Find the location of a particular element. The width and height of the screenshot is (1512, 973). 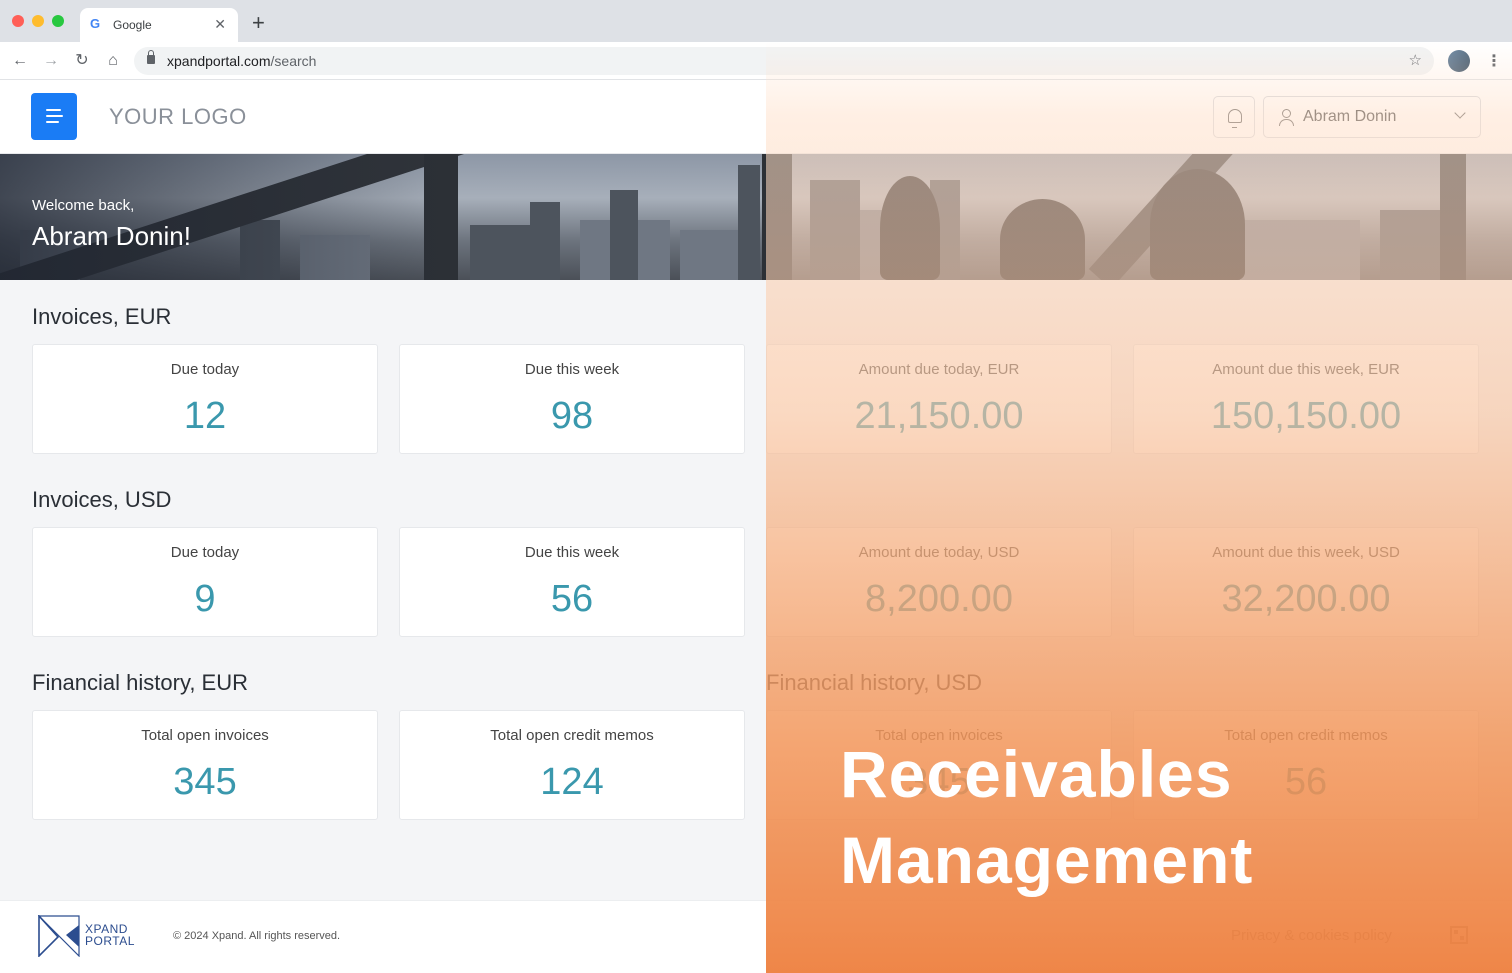

stat-card-due-week-eur: Due this week 98 is located at coordinates (572, 399).